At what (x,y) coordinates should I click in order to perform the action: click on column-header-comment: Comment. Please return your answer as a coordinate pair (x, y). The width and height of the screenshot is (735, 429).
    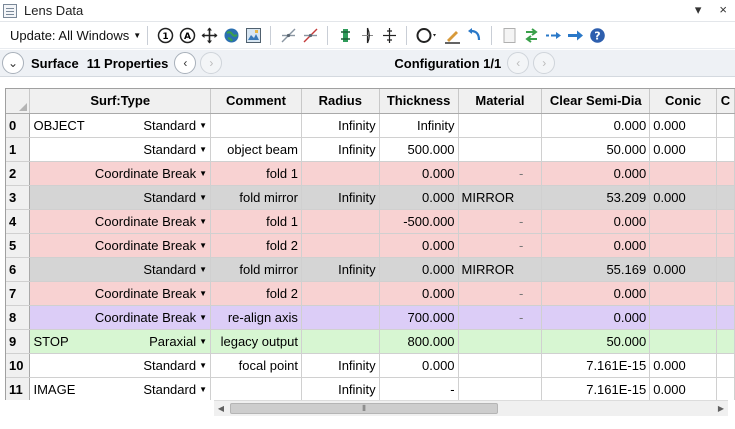
    Looking at the image, I should click on (256, 101).